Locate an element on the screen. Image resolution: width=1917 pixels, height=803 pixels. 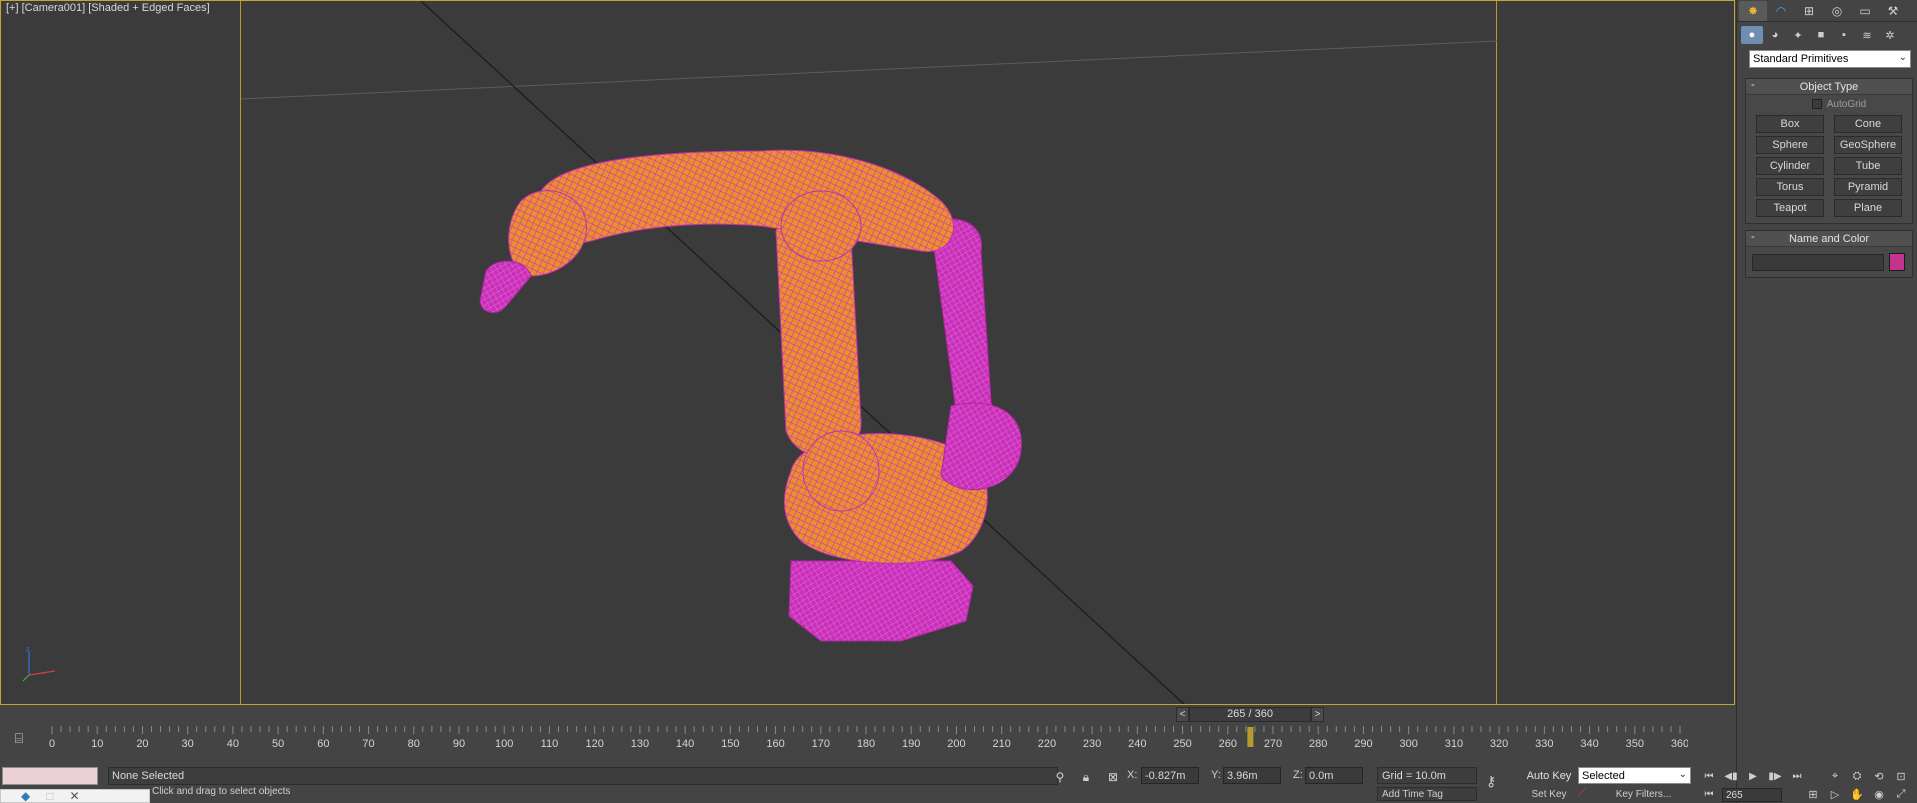
key-mode-icon: ⏮ is located at coordinates (1709, 794).